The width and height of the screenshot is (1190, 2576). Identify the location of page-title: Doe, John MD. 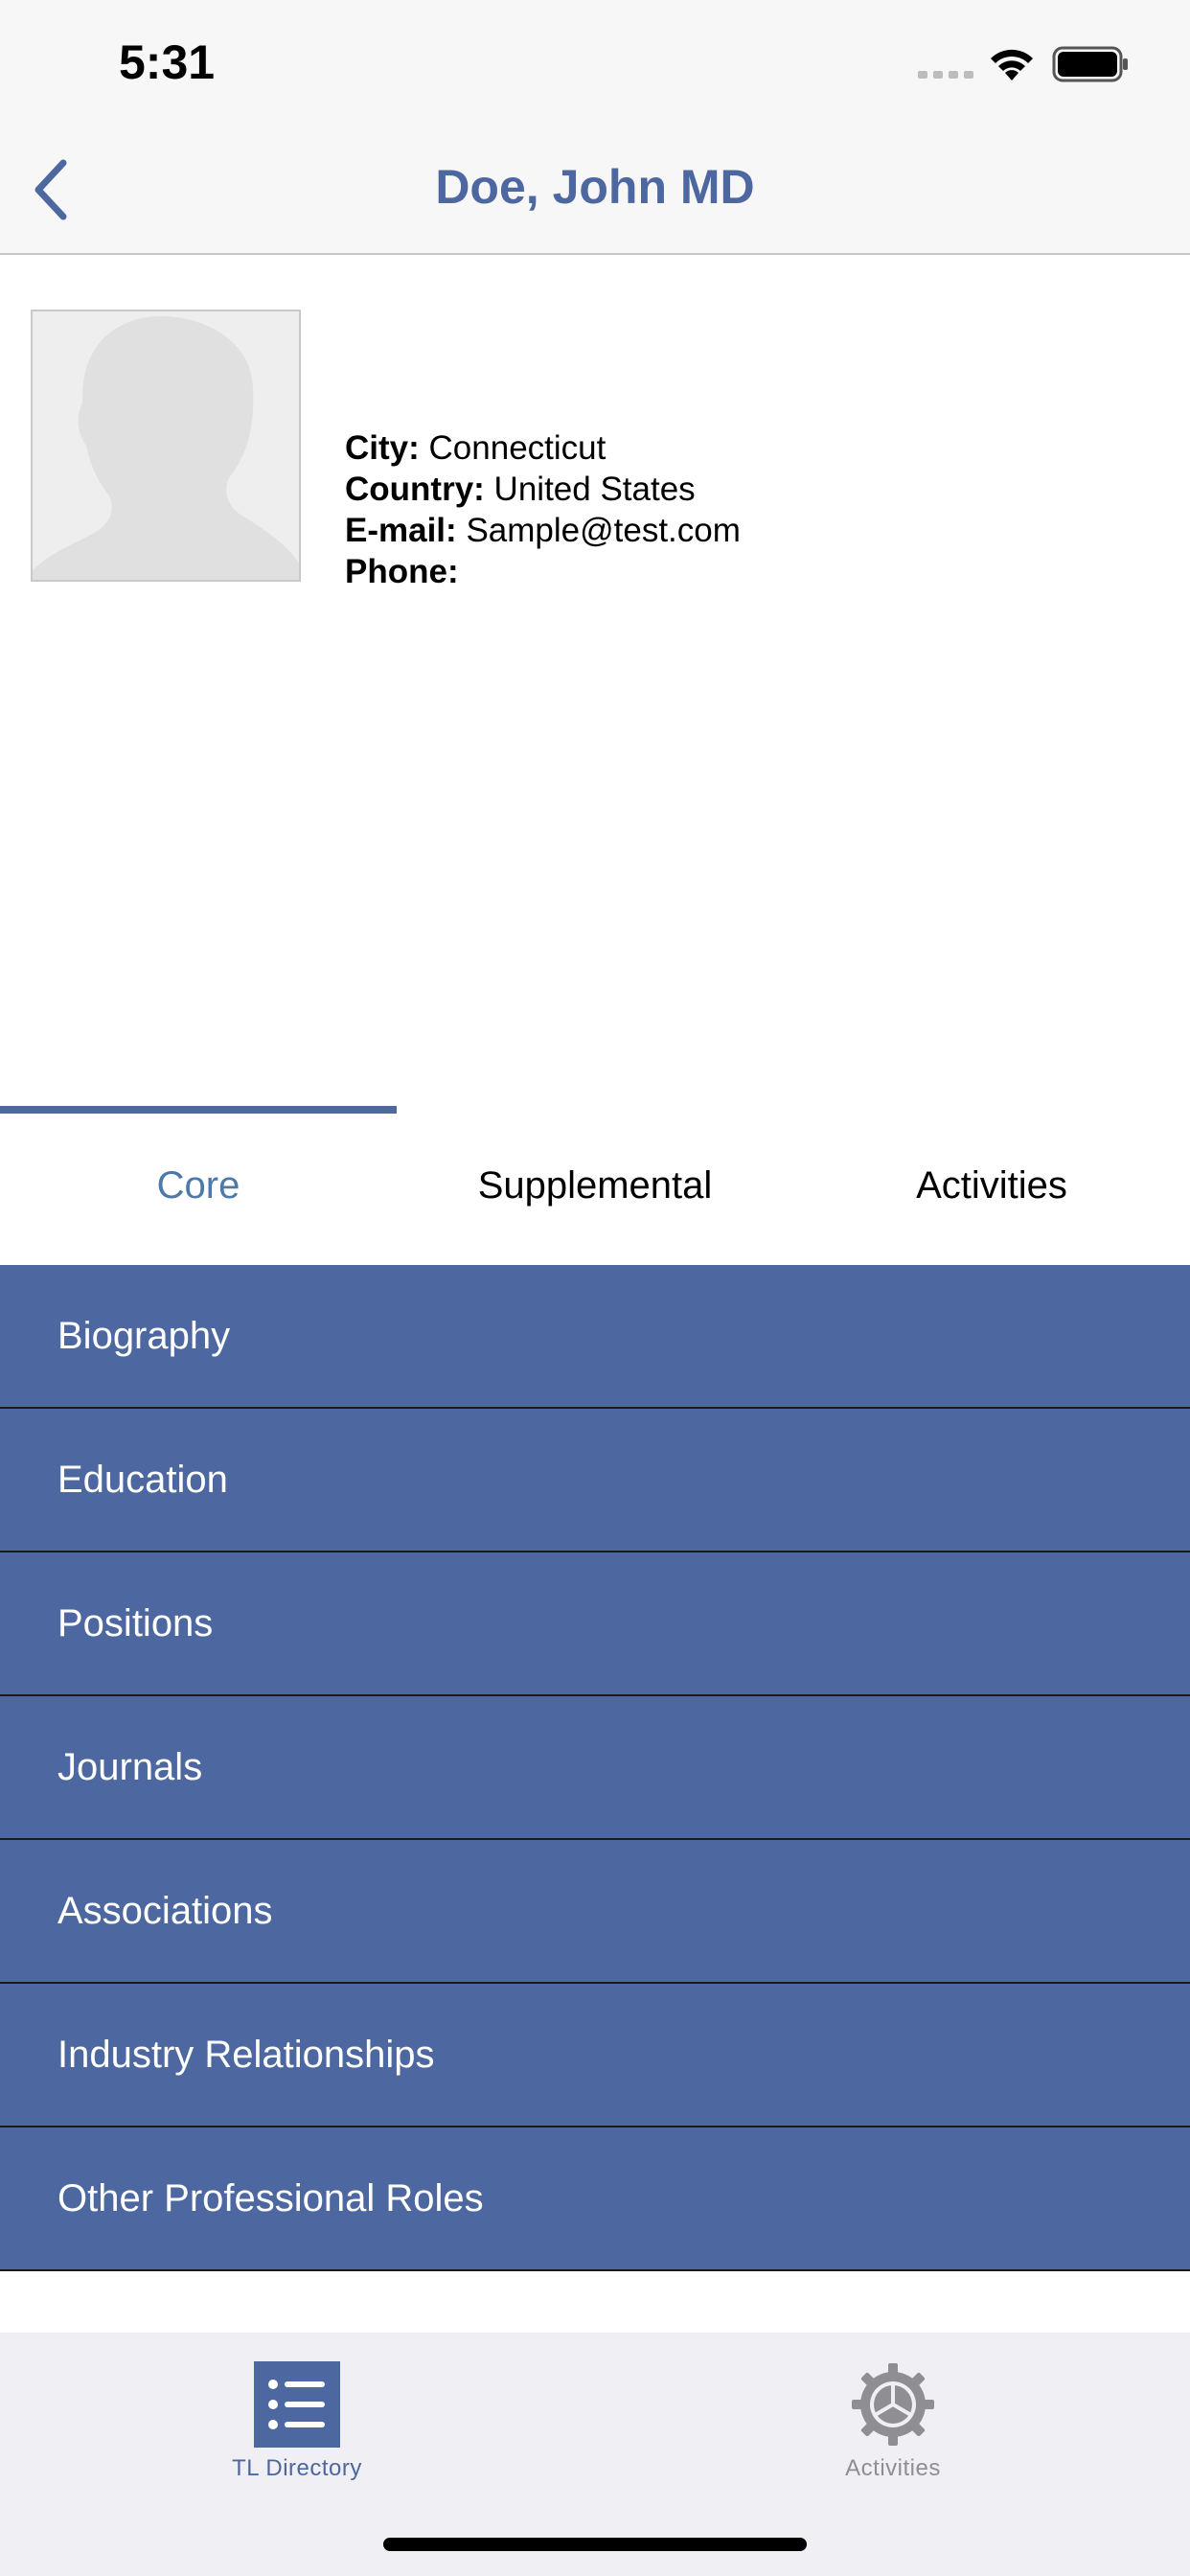
(595, 187).